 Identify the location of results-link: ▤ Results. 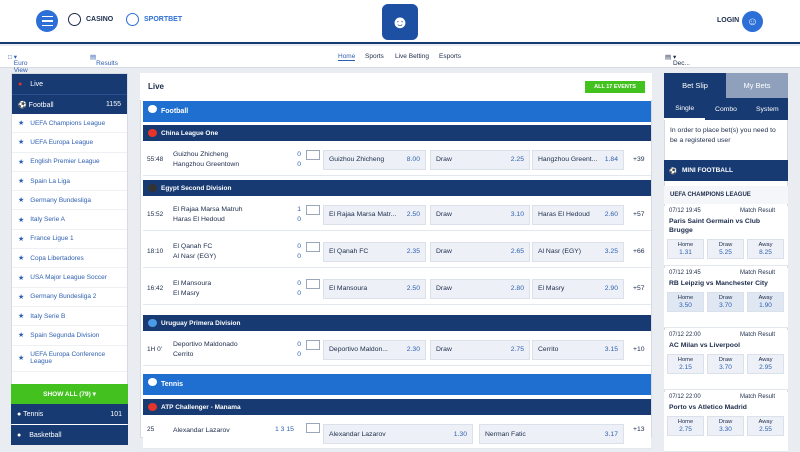
(104, 60).